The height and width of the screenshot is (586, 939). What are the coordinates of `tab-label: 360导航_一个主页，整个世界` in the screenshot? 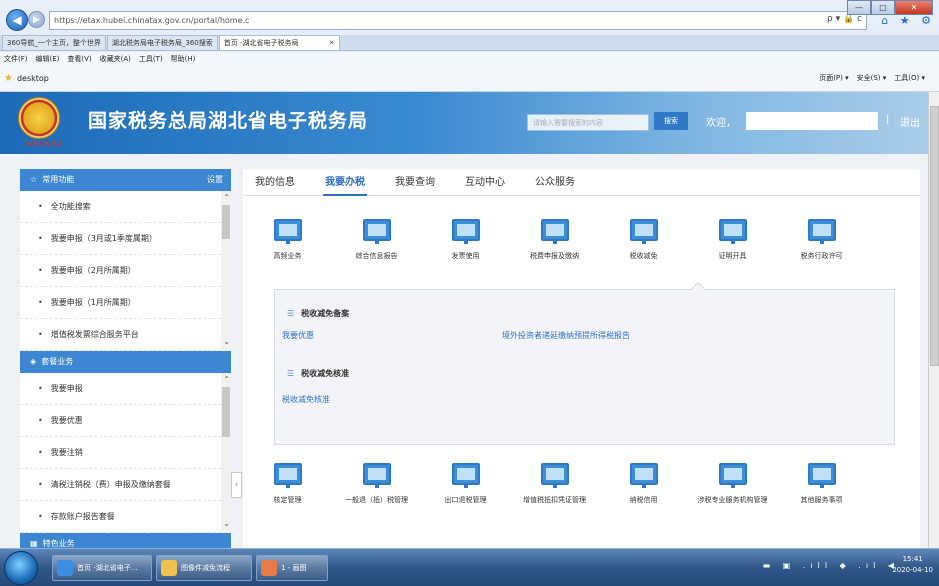 It's located at (54, 43).